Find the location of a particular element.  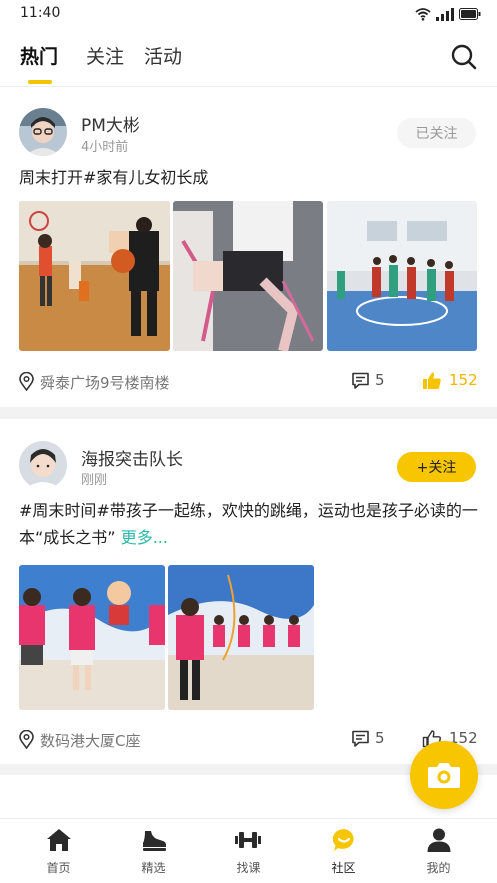

follow-button: 已关注 is located at coordinates (436, 133).